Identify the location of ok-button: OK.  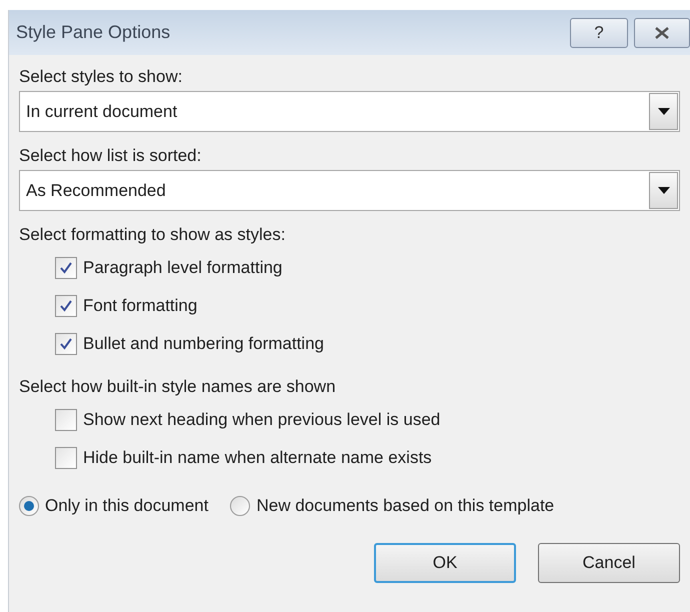
(445, 563).